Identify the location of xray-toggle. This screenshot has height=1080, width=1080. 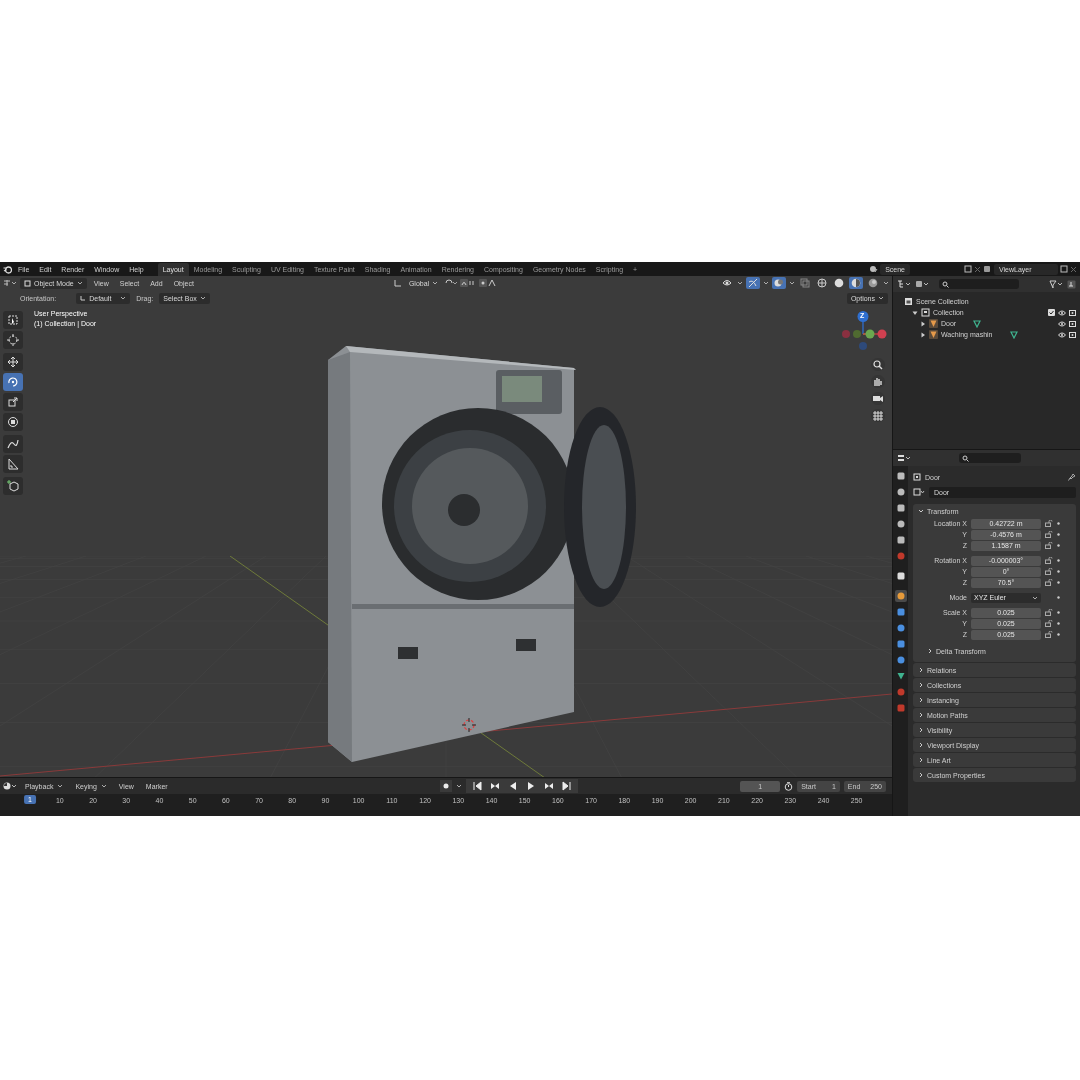
(805, 283).